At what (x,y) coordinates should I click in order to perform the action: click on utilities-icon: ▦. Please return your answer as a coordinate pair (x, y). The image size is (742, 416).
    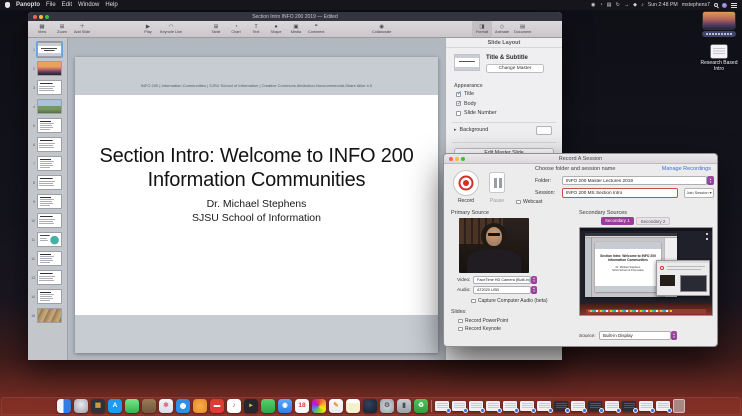
    Looking at the image, I should click on (98, 406).